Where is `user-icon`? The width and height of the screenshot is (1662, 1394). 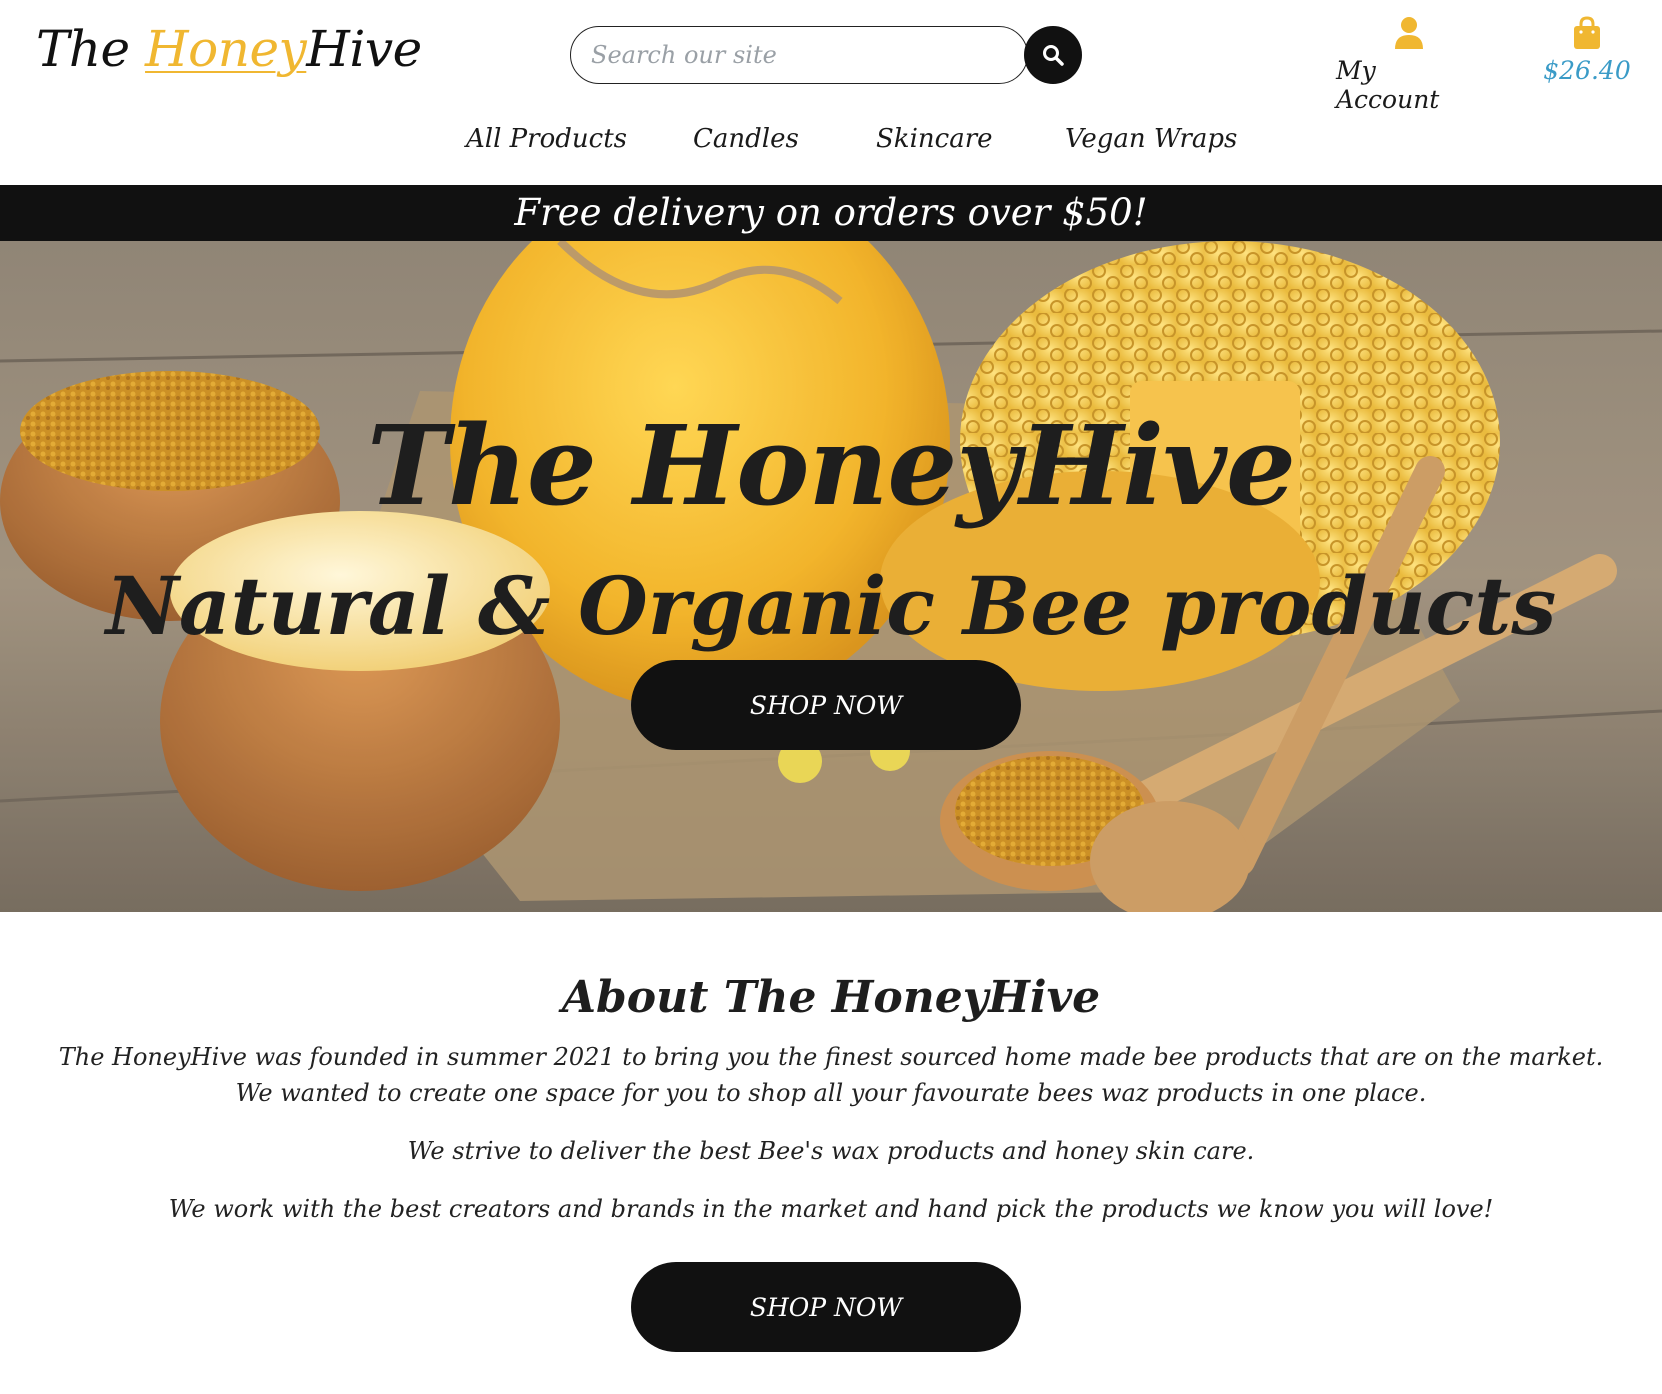 user-icon is located at coordinates (1409, 33).